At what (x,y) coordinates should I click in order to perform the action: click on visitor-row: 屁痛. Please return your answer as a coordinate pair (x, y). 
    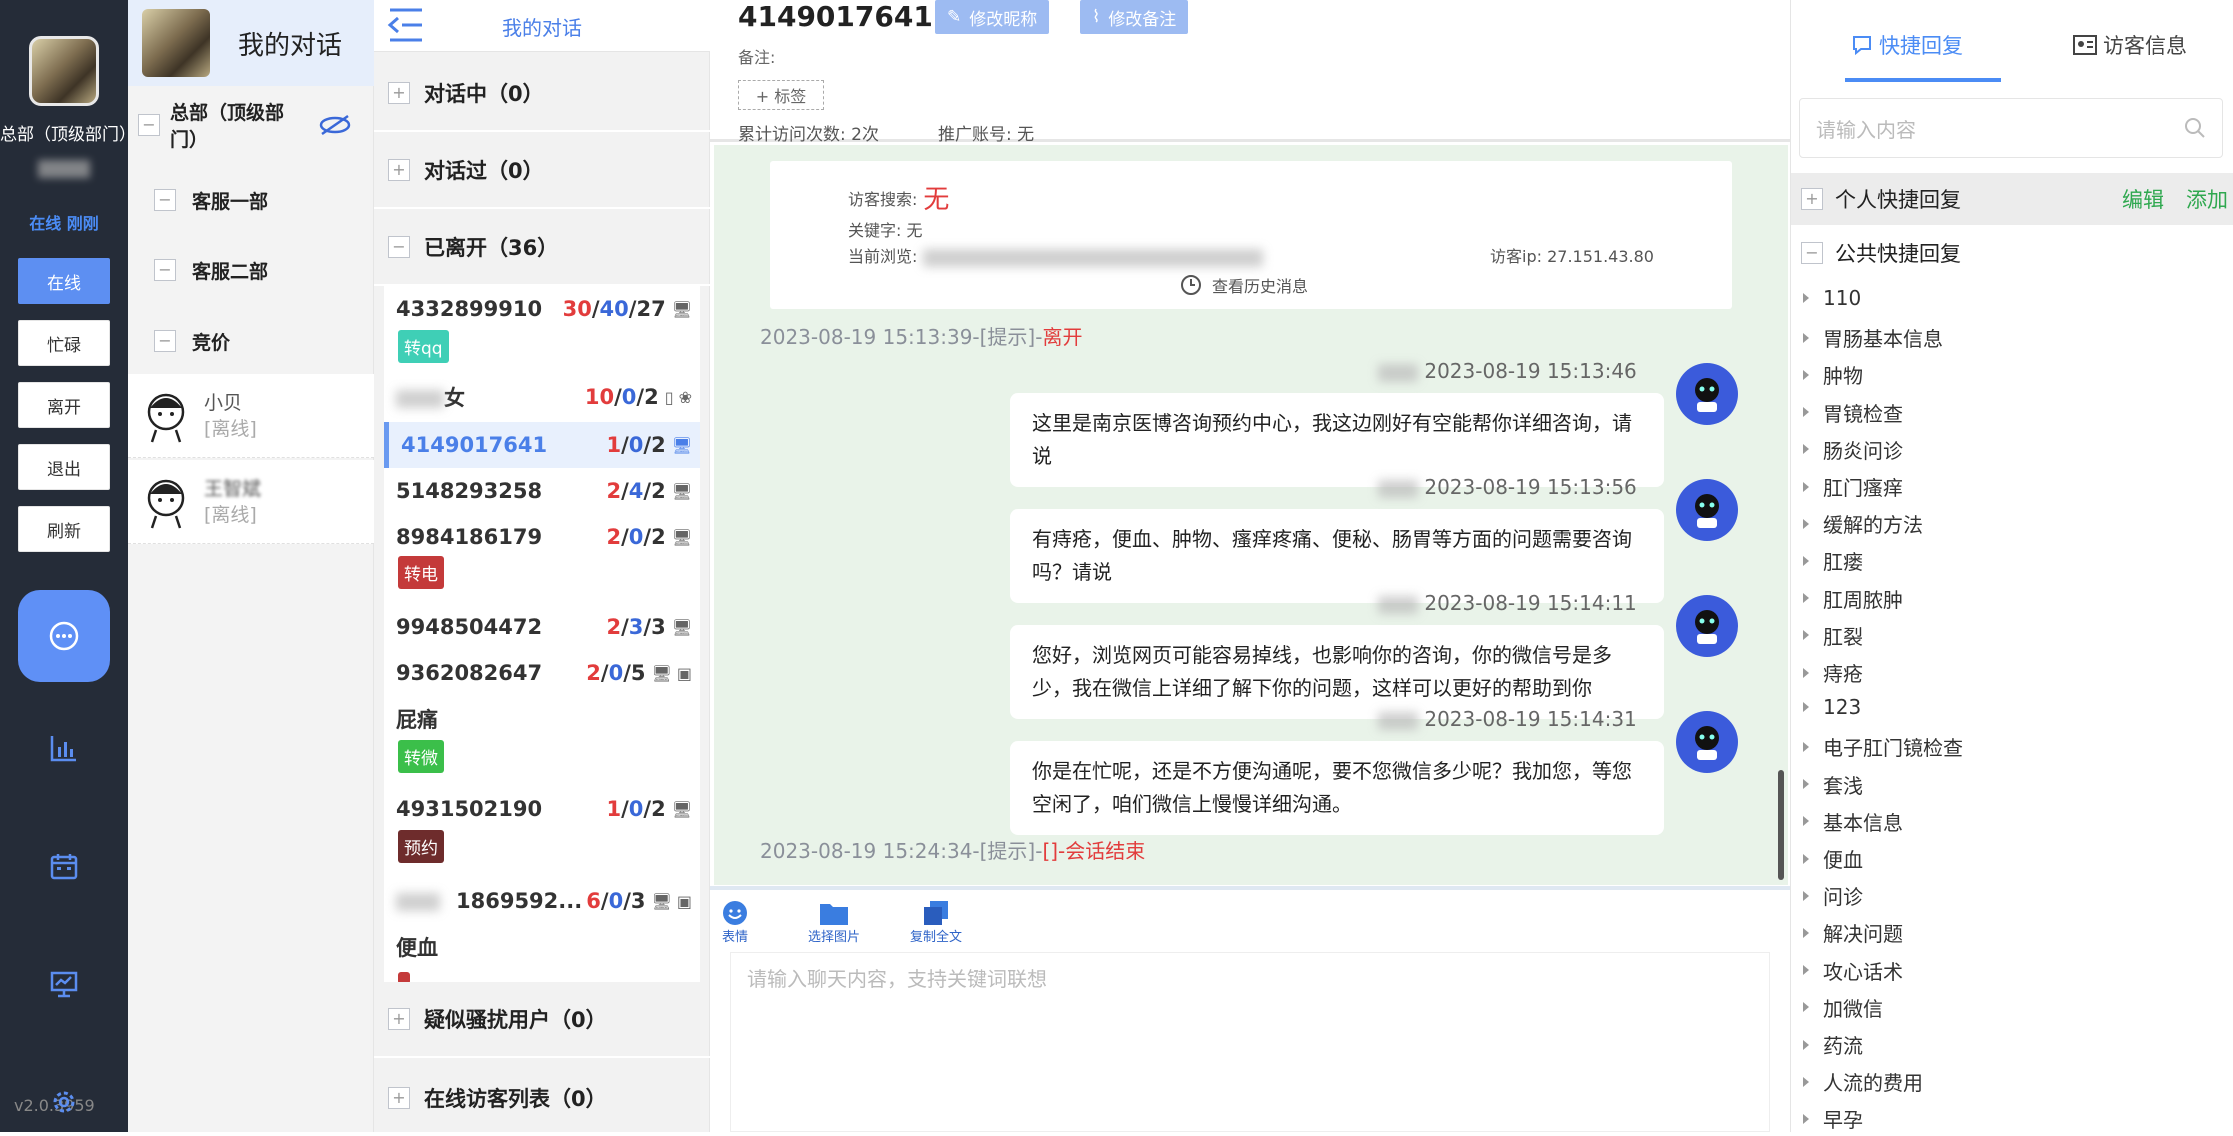
    Looking at the image, I should click on (542, 719).